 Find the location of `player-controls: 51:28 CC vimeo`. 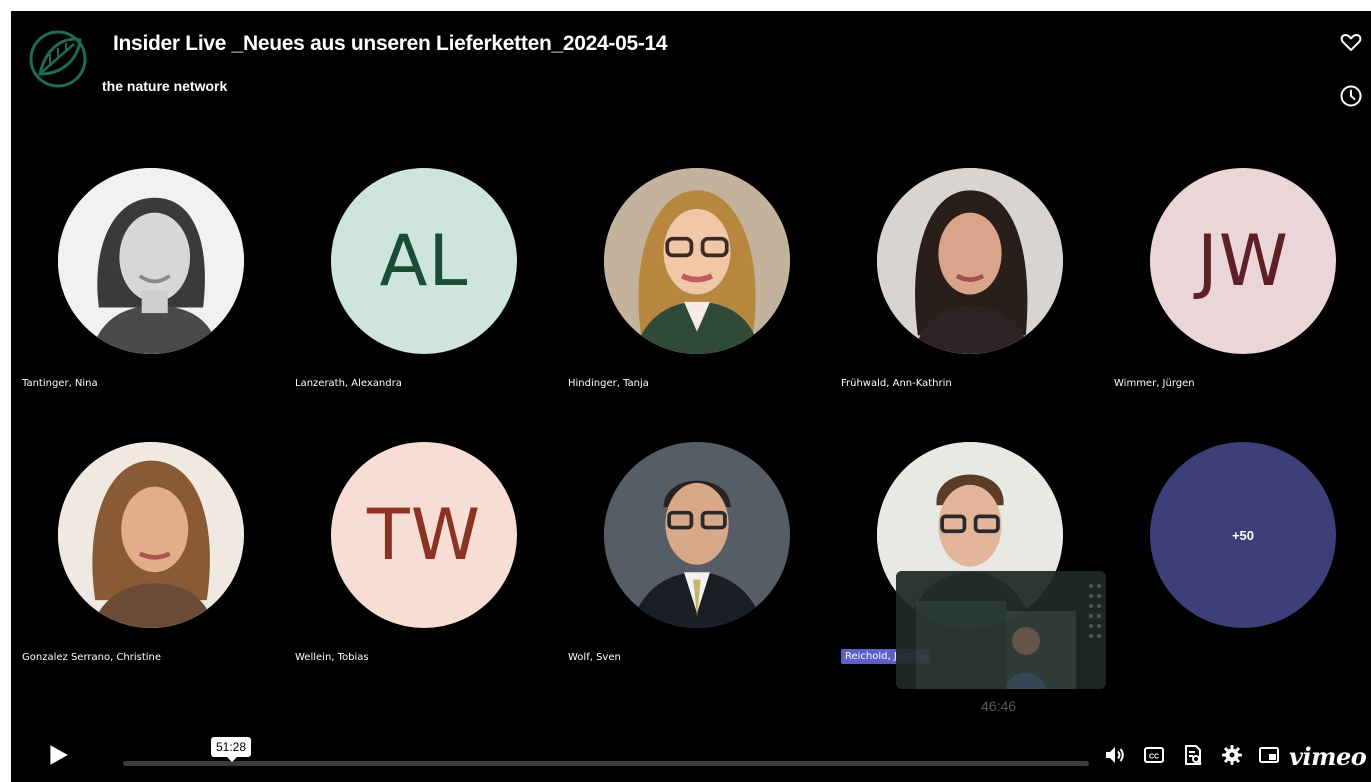

player-controls: 51:28 CC vimeo is located at coordinates (691, 752).